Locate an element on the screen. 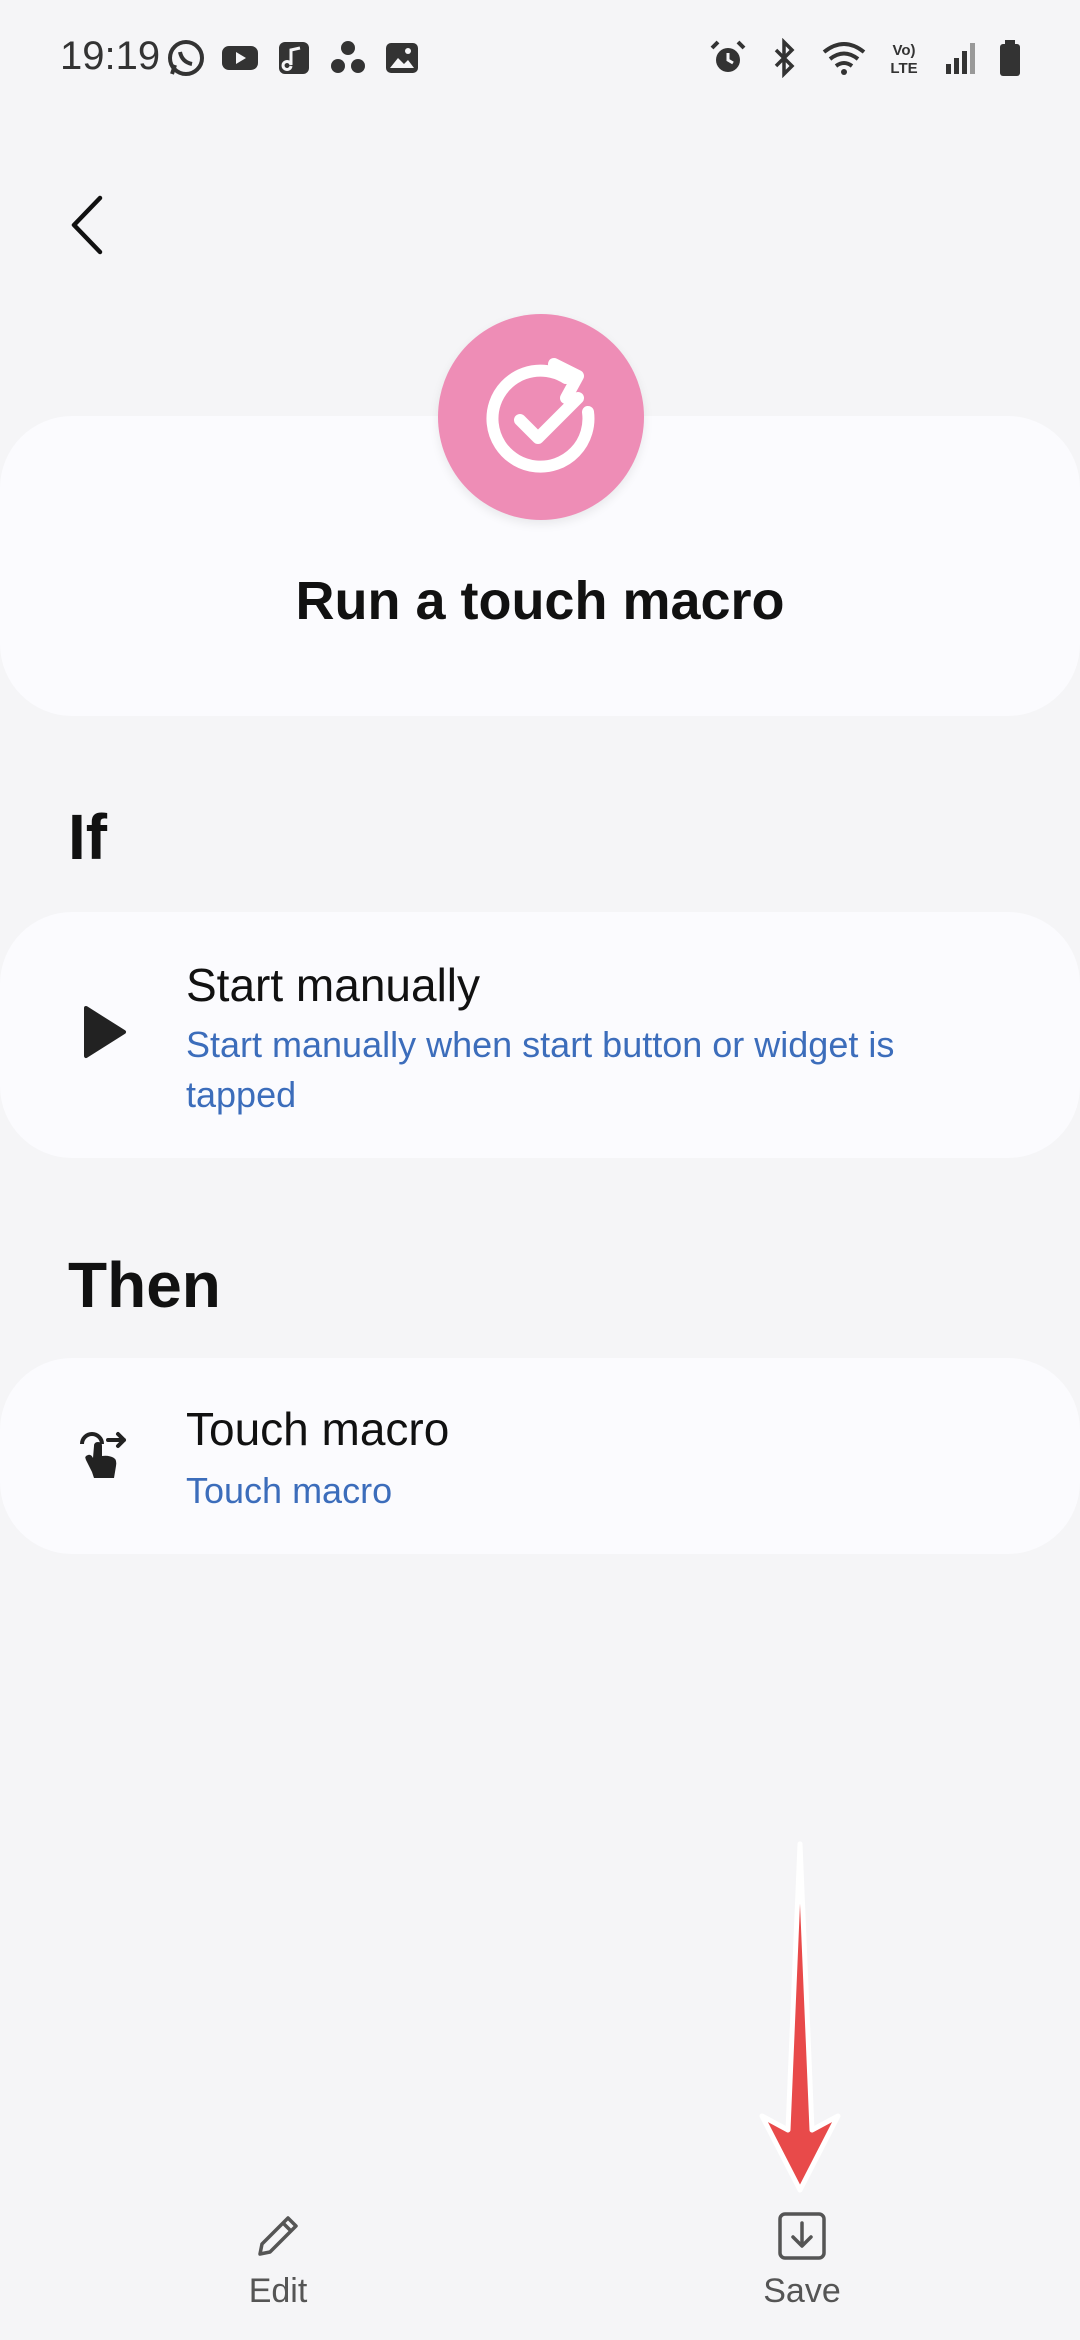 The image size is (1080, 2340). back-button is located at coordinates (90, 225).